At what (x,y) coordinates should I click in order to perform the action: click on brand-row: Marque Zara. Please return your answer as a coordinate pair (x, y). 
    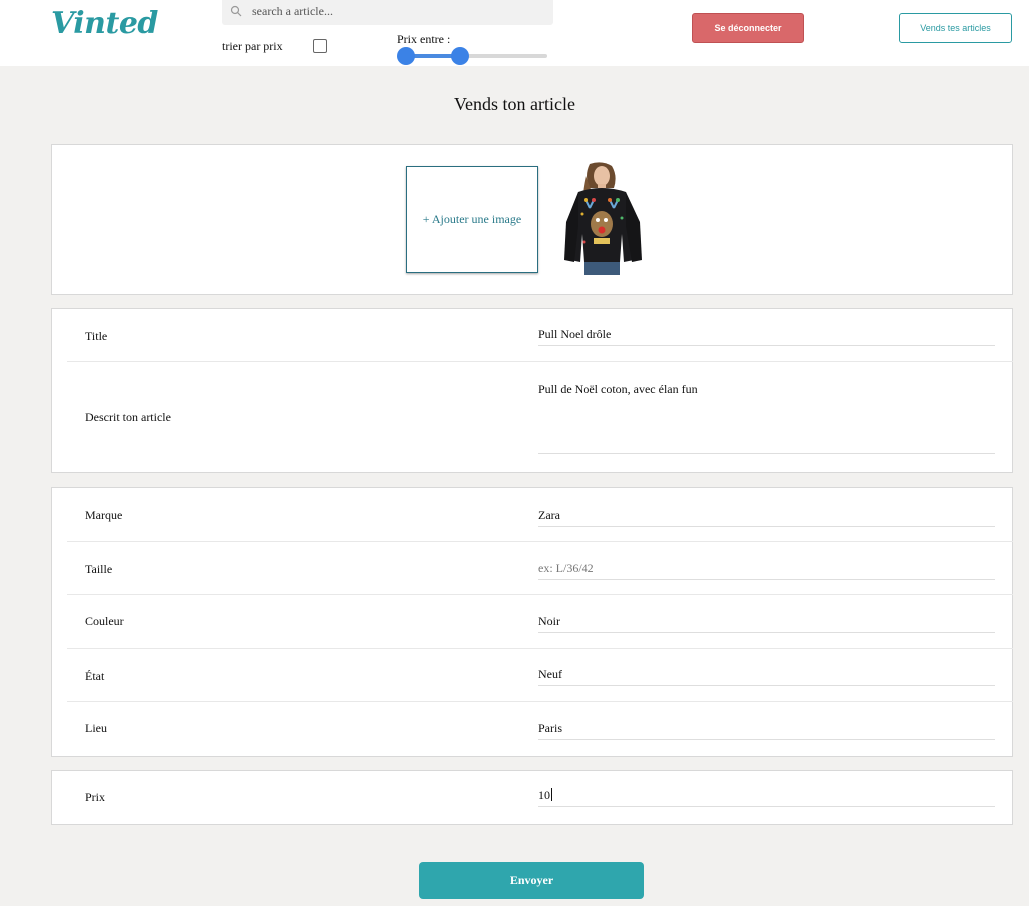
    Looking at the image, I should click on (540, 515).